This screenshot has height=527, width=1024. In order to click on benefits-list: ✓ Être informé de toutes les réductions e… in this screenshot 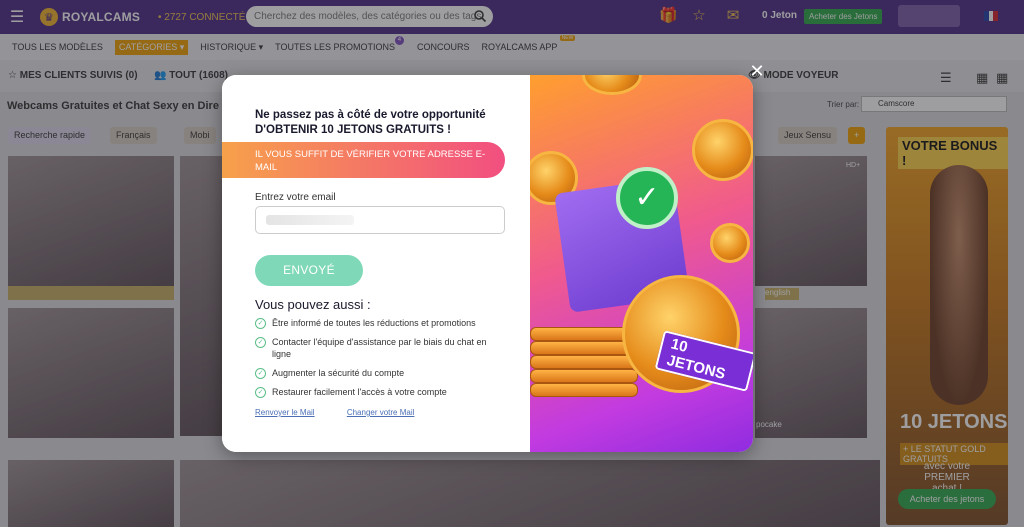, I will do `click(381, 361)`.